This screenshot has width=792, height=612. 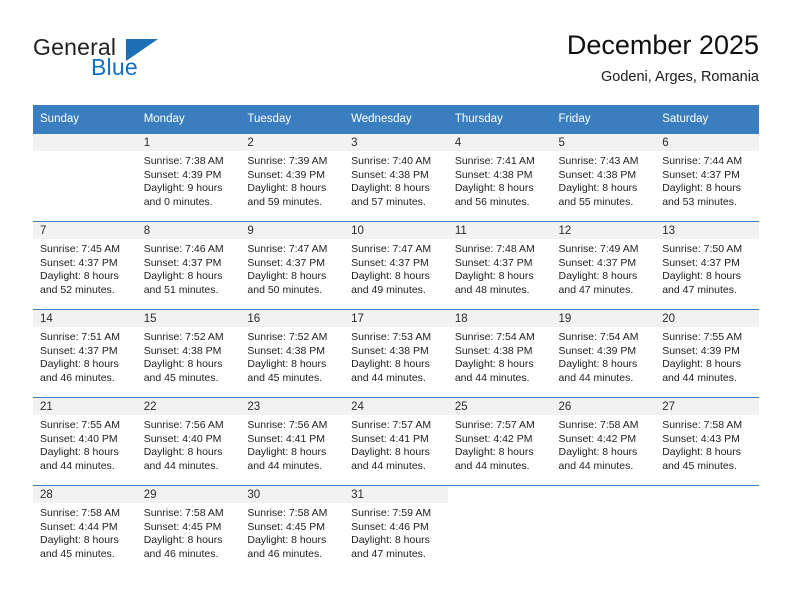 I want to click on sun-times-line: Sunrise: 7:44 AM, so click(x=702, y=161).